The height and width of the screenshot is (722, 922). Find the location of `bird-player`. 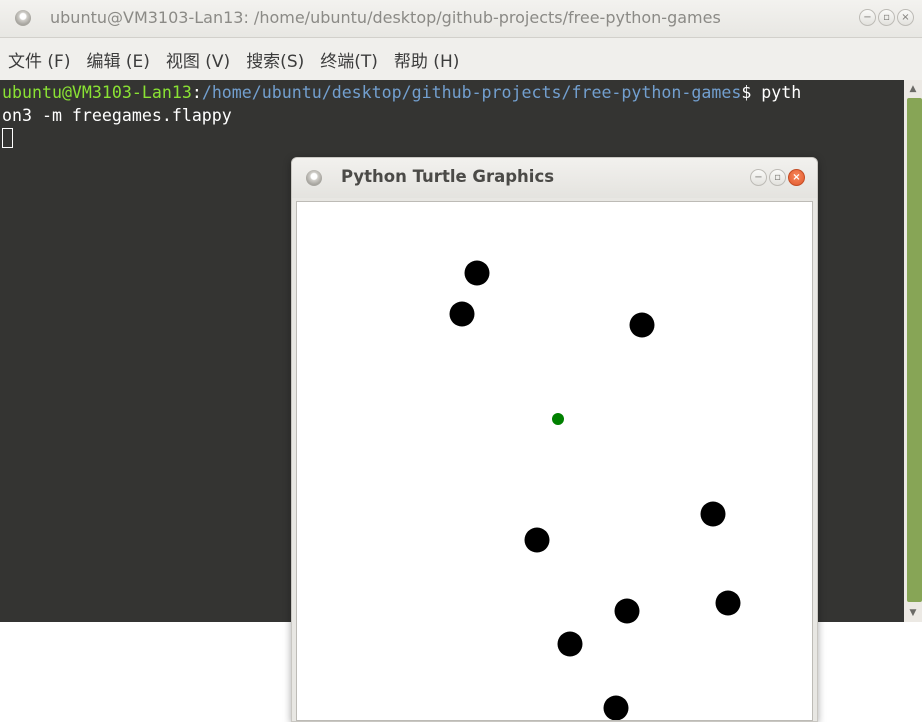

bird-player is located at coordinates (558, 419).